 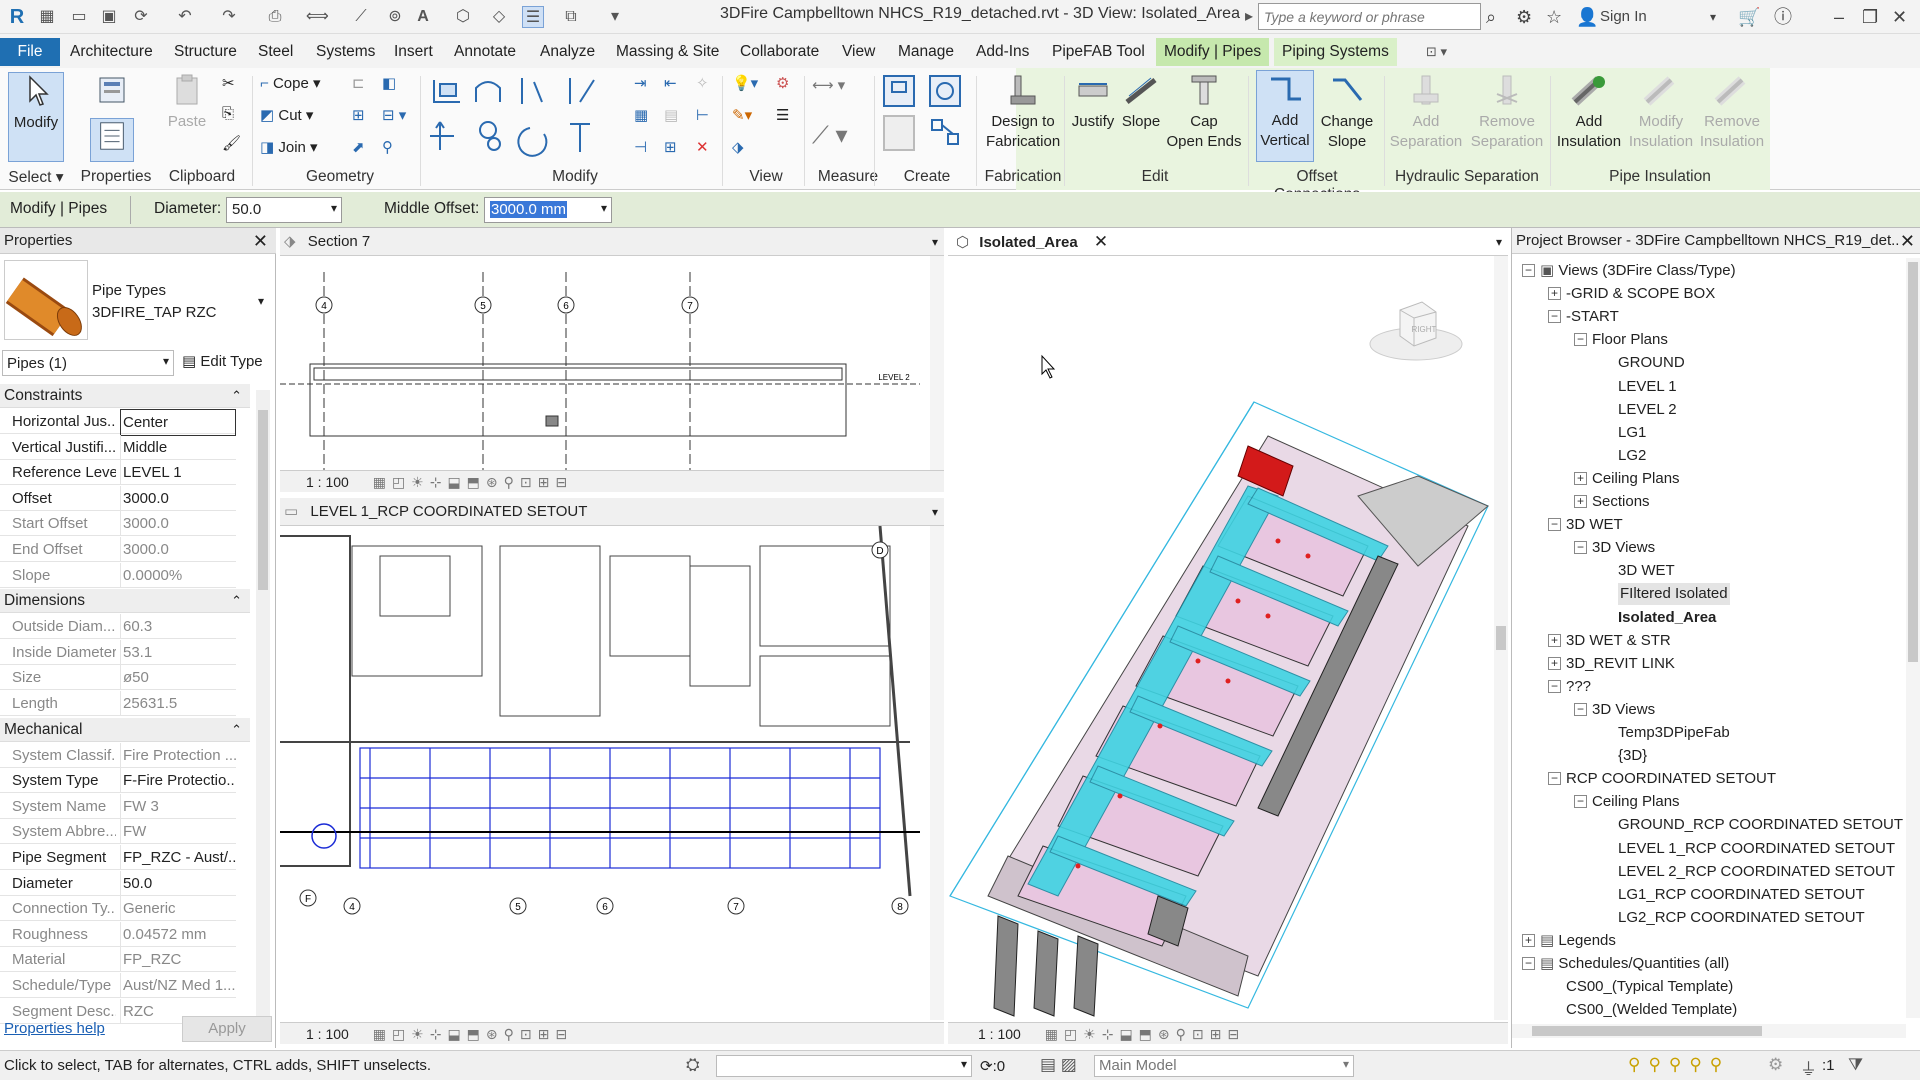 What do you see at coordinates (702, 84) in the screenshot?
I see `mirror-button: ✧` at bounding box center [702, 84].